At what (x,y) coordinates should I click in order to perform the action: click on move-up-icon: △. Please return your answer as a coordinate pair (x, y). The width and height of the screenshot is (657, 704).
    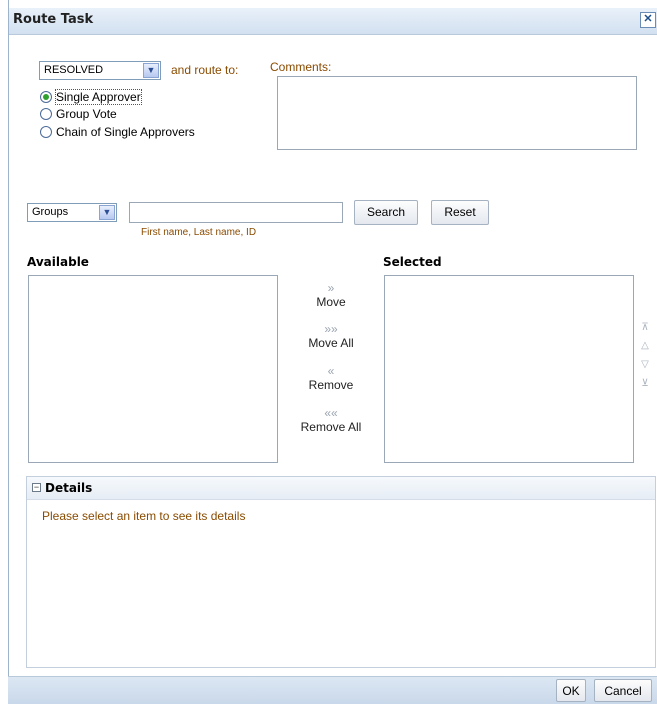
    Looking at the image, I should click on (645, 346).